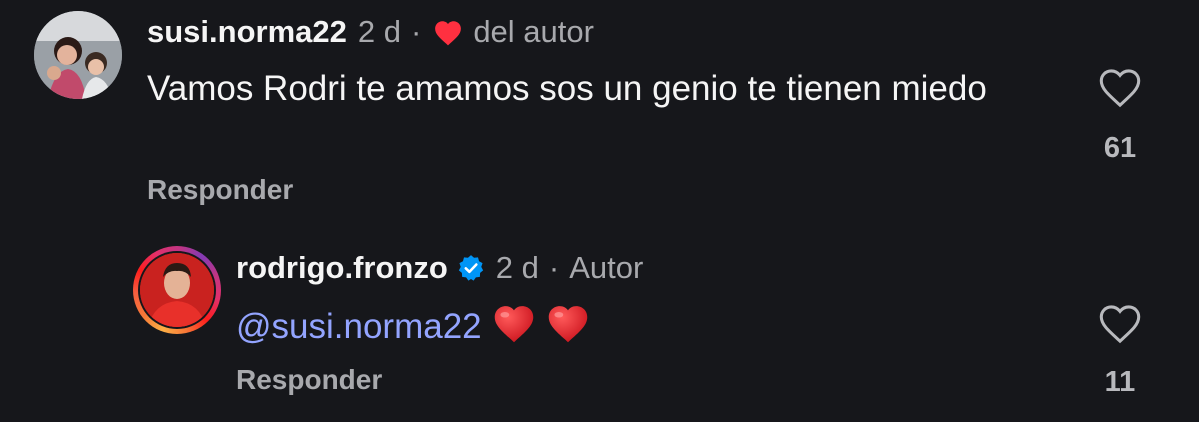 This screenshot has width=1199, height=422. Describe the element at coordinates (247, 32) in the screenshot. I see `username: susi.norma22` at that location.